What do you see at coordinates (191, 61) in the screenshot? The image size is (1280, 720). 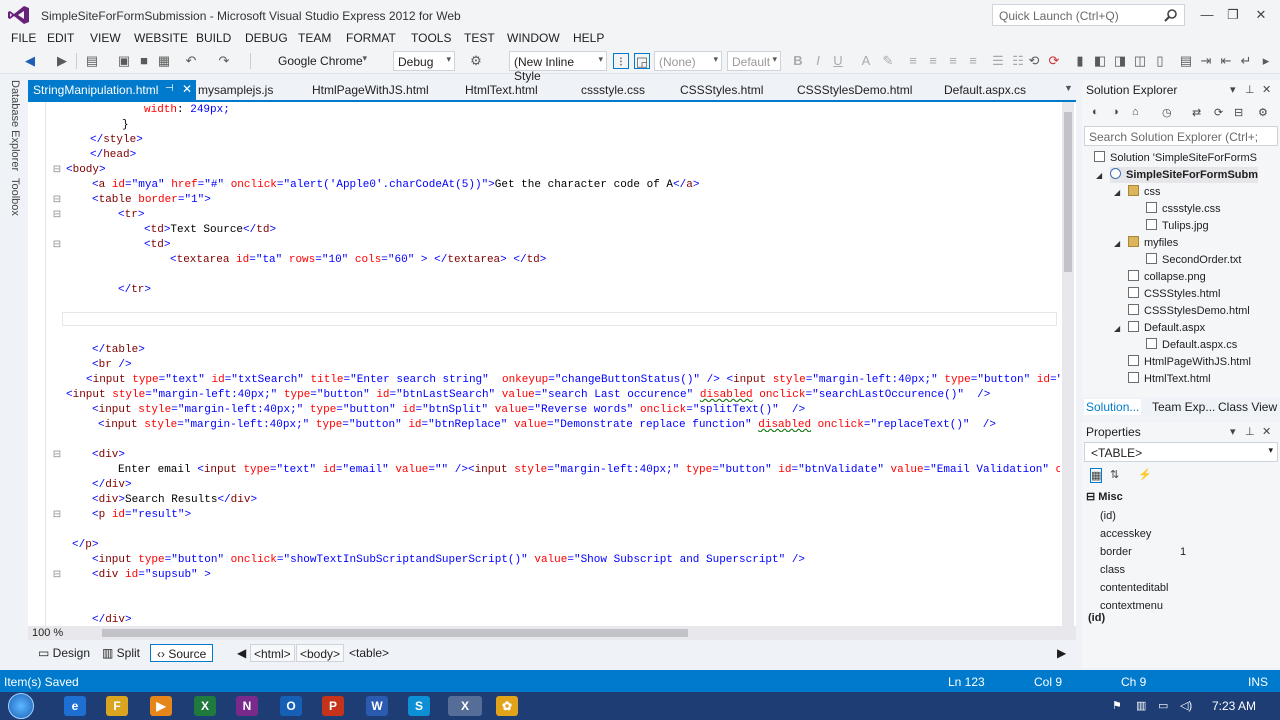 I see `undo-icon: ↶` at bounding box center [191, 61].